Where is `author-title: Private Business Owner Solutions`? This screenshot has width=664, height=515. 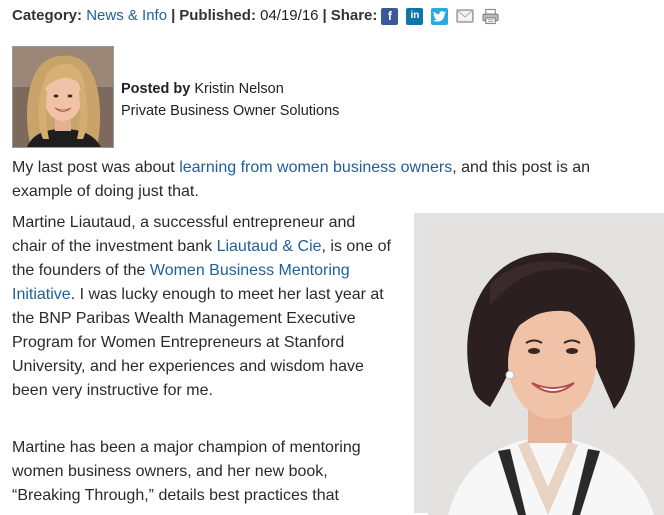 author-title: Private Business Owner Solutions is located at coordinates (230, 111).